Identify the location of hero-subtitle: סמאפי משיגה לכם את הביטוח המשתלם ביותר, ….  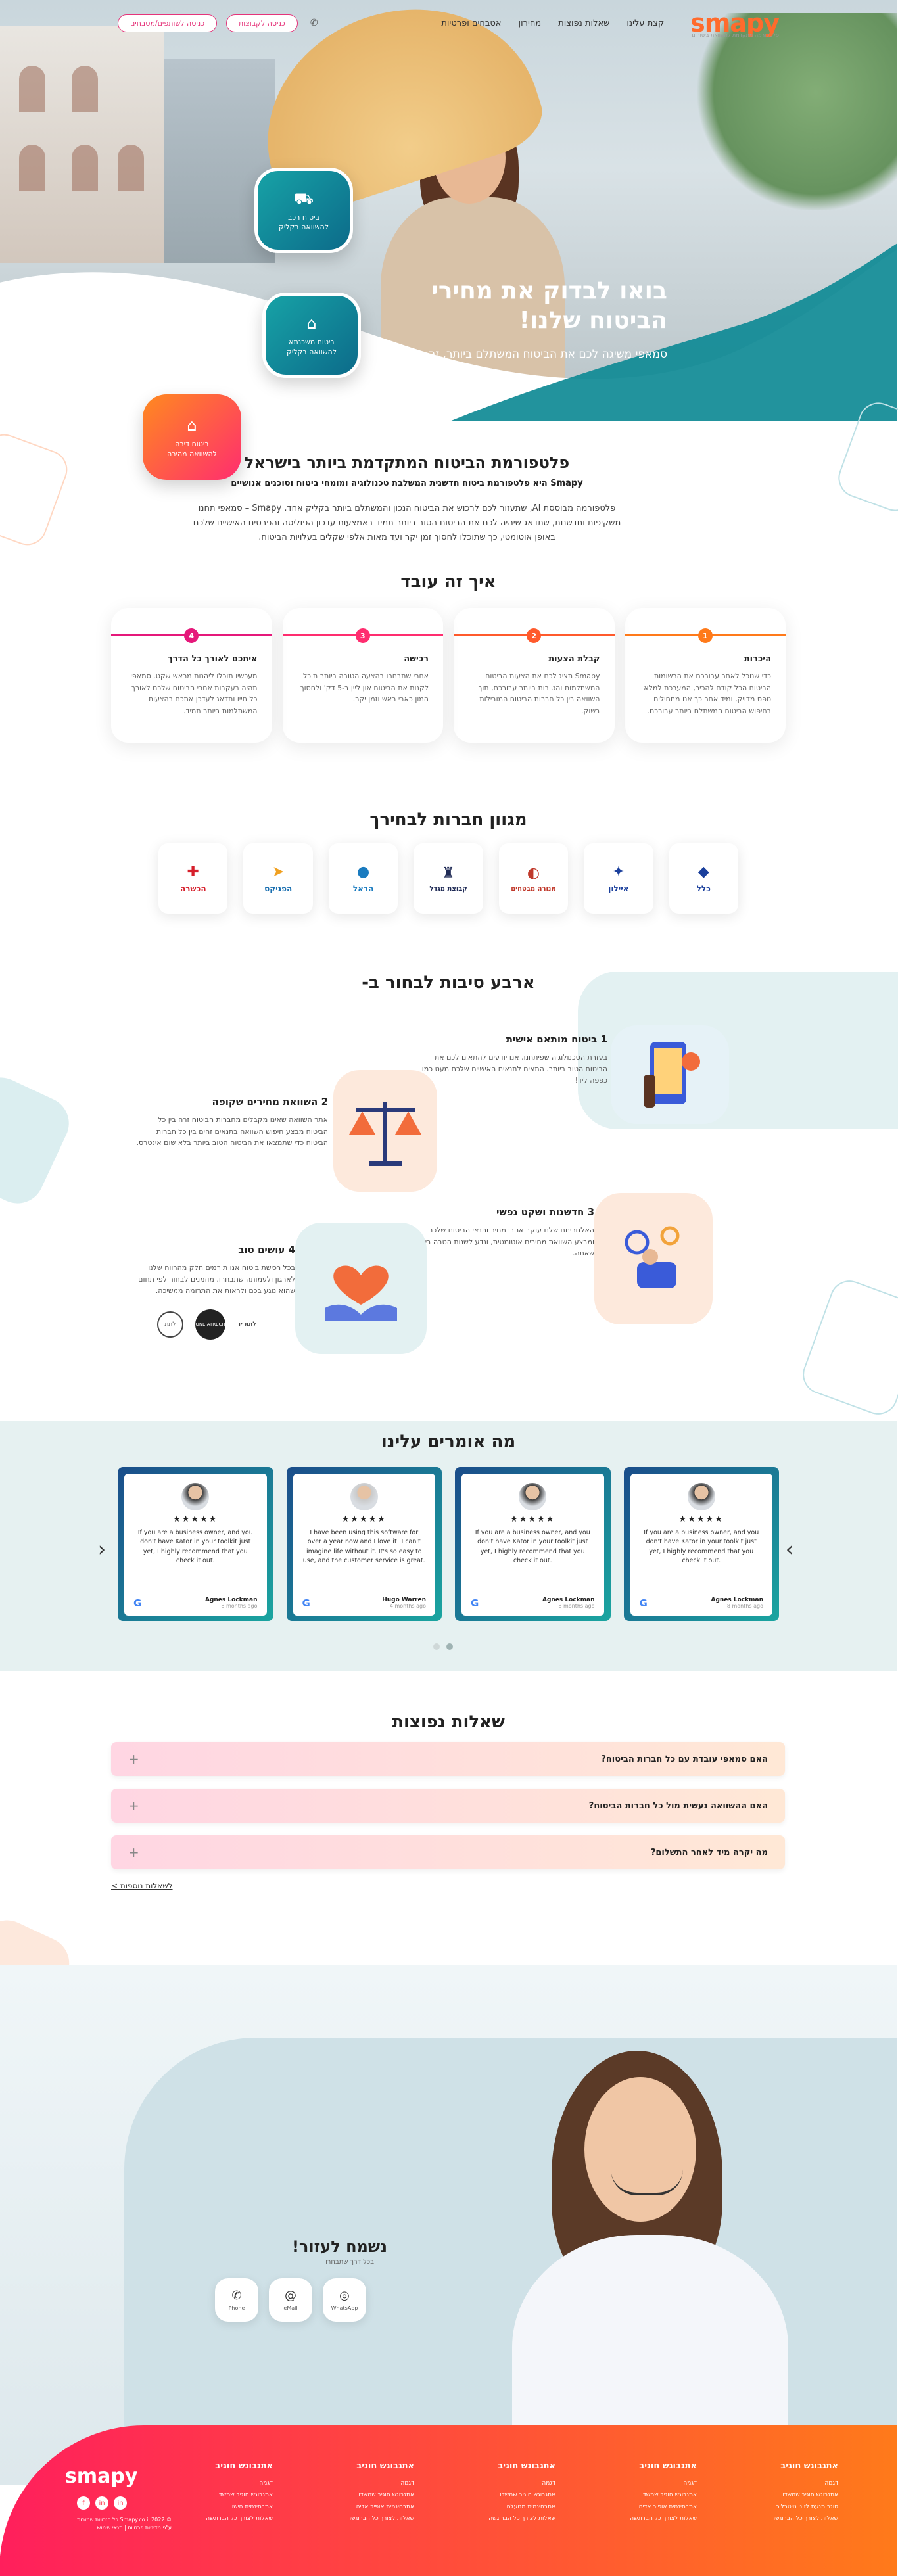
(532, 355).